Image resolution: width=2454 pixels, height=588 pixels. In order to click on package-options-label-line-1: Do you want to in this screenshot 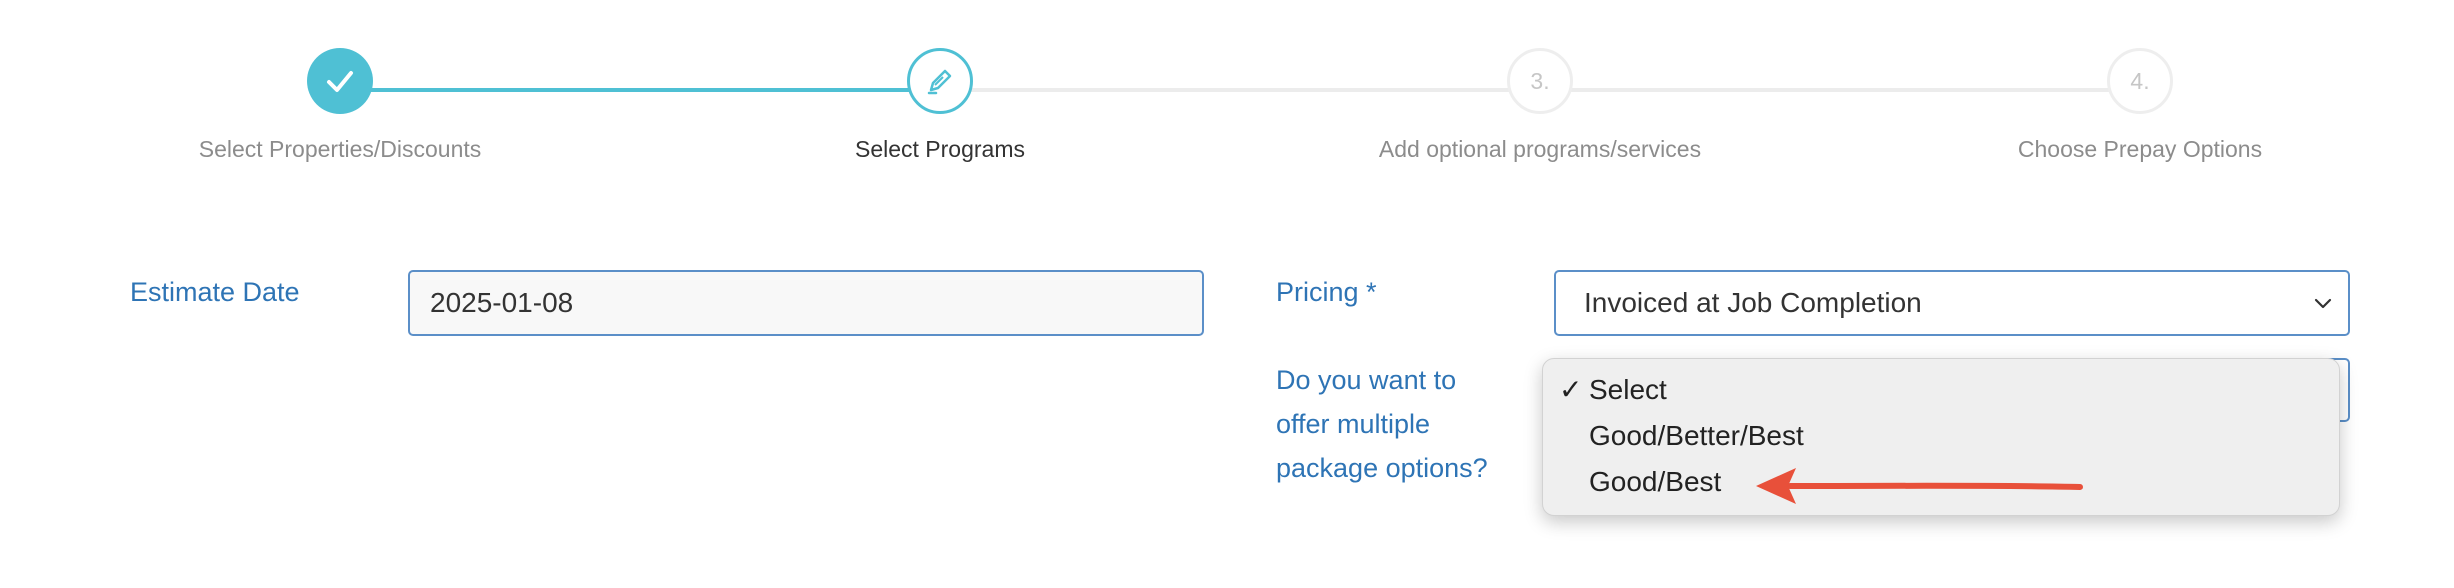, I will do `click(1366, 380)`.